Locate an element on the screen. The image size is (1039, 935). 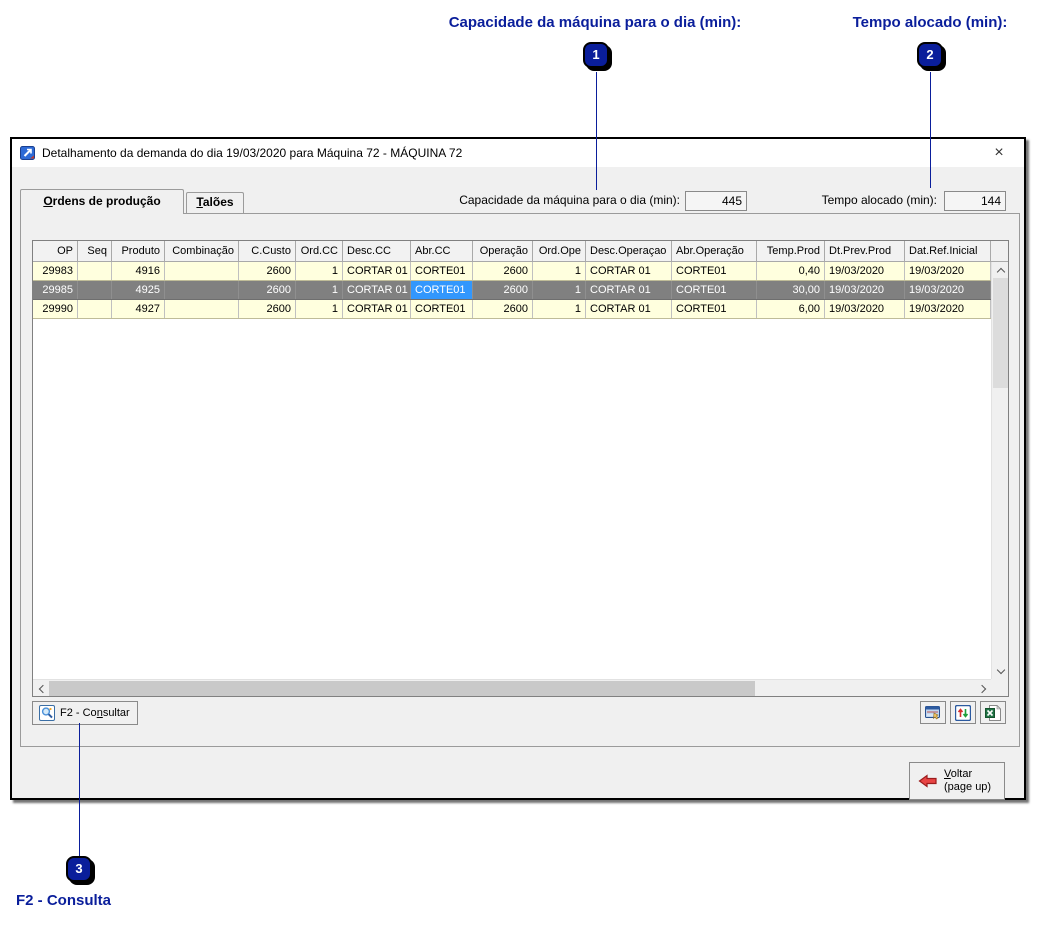
f2-consultar-button: F2 - Consultar is located at coordinates (85, 713).